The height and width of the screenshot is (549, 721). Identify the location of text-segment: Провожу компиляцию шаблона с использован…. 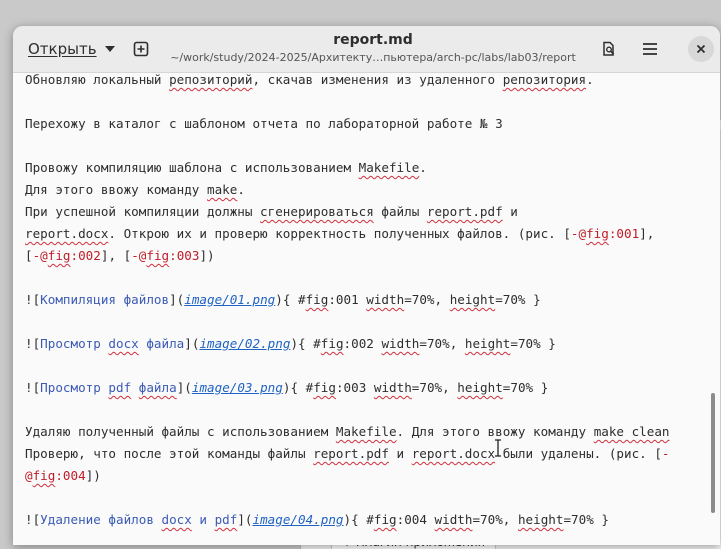
(192, 167).